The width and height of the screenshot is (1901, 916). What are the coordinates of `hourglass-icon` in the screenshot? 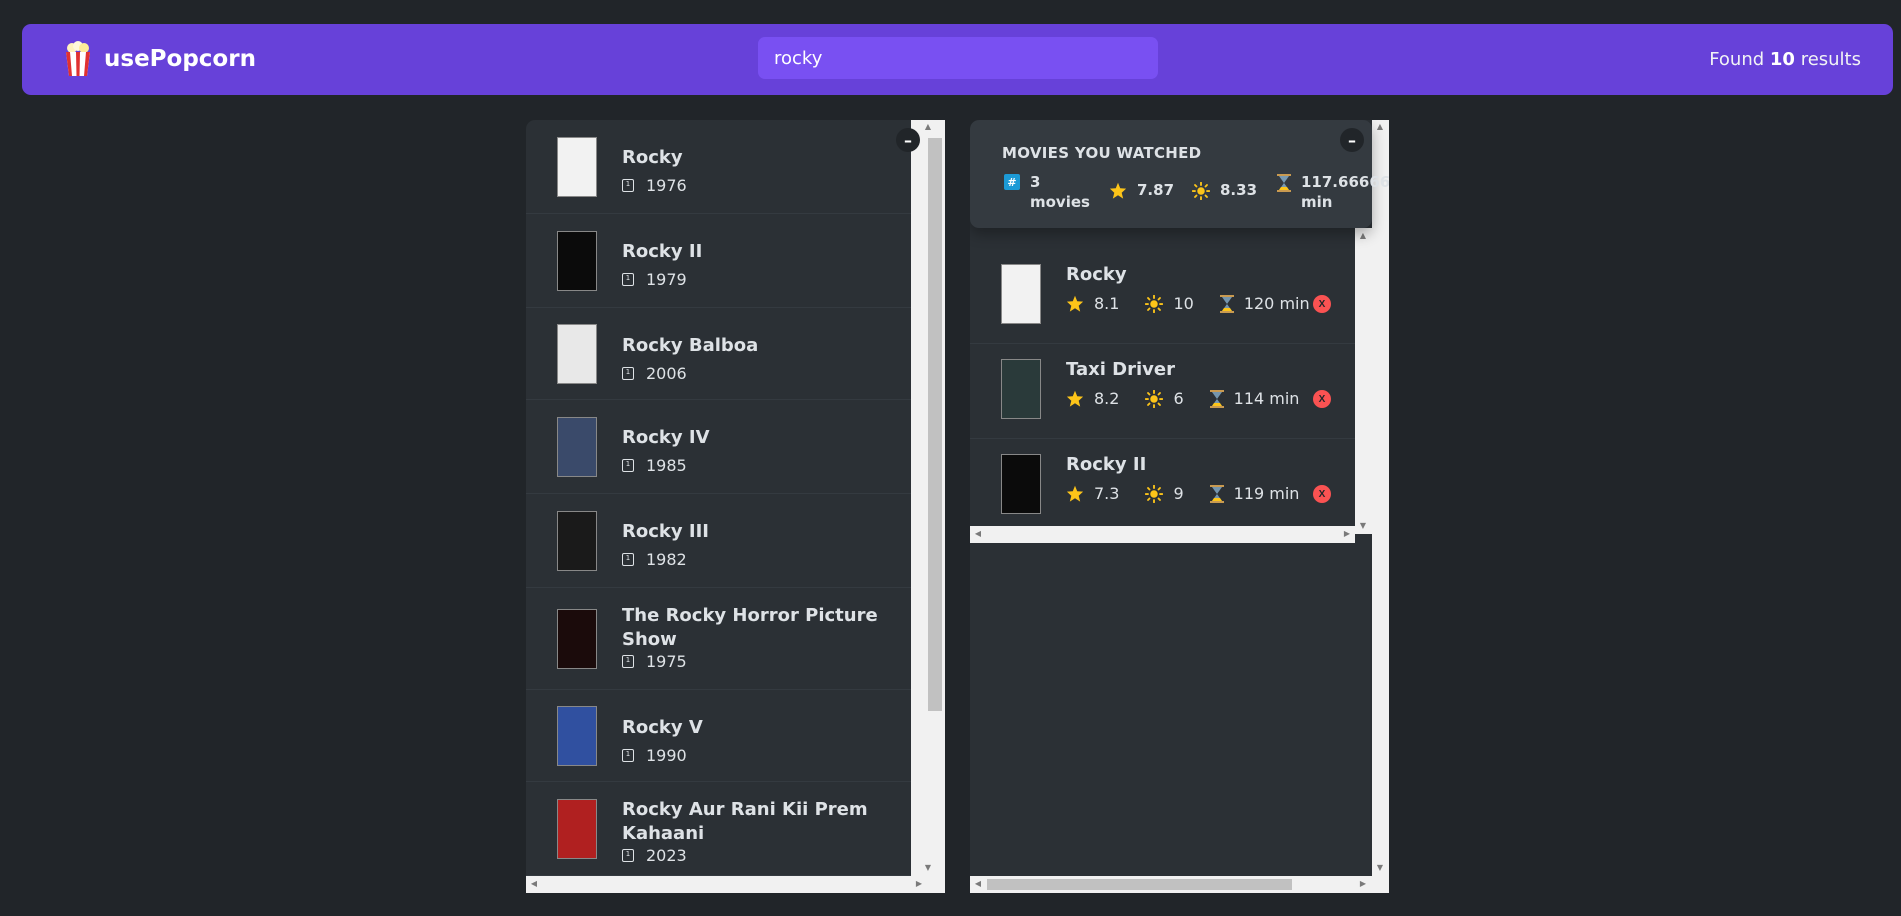 It's located at (1226, 303).